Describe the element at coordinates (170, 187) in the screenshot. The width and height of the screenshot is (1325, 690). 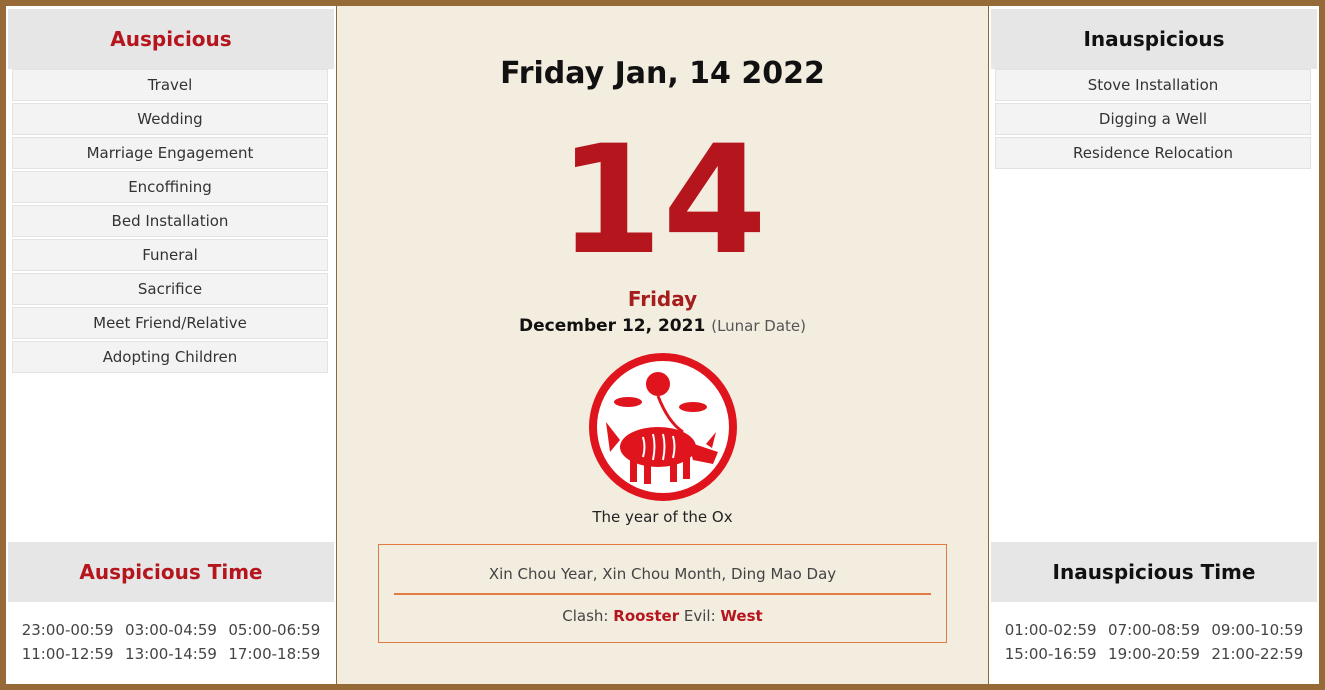
I see `auspicious-item: Encoffining` at that location.